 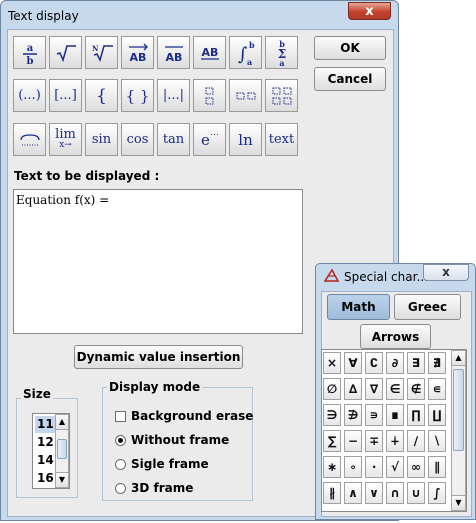 I want to click on text-icon: text, so click(x=281, y=139).